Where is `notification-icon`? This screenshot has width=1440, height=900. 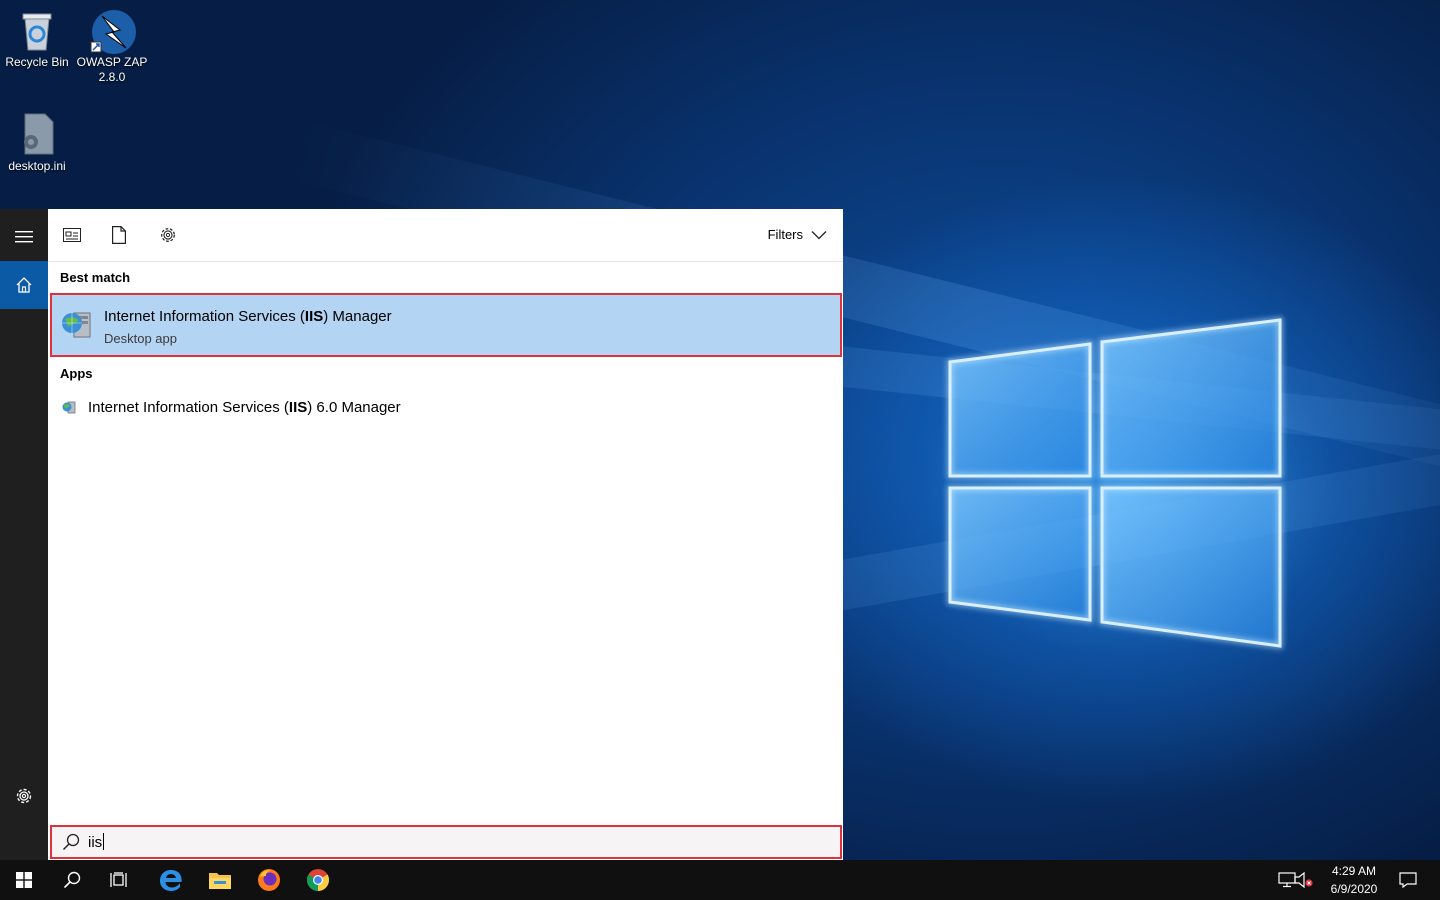
notification-icon is located at coordinates (1408, 880).